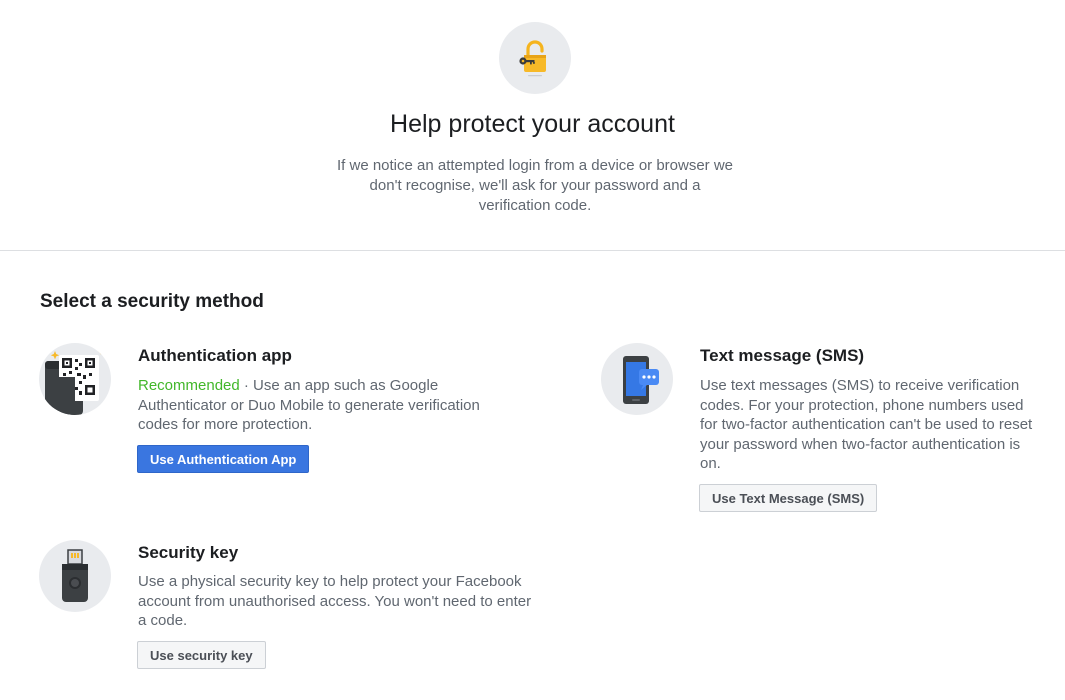  What do you see at coordinates (75, 379) in the screenshot?
I see `authenticator-qr-icon` at bounding box center [75, 379].